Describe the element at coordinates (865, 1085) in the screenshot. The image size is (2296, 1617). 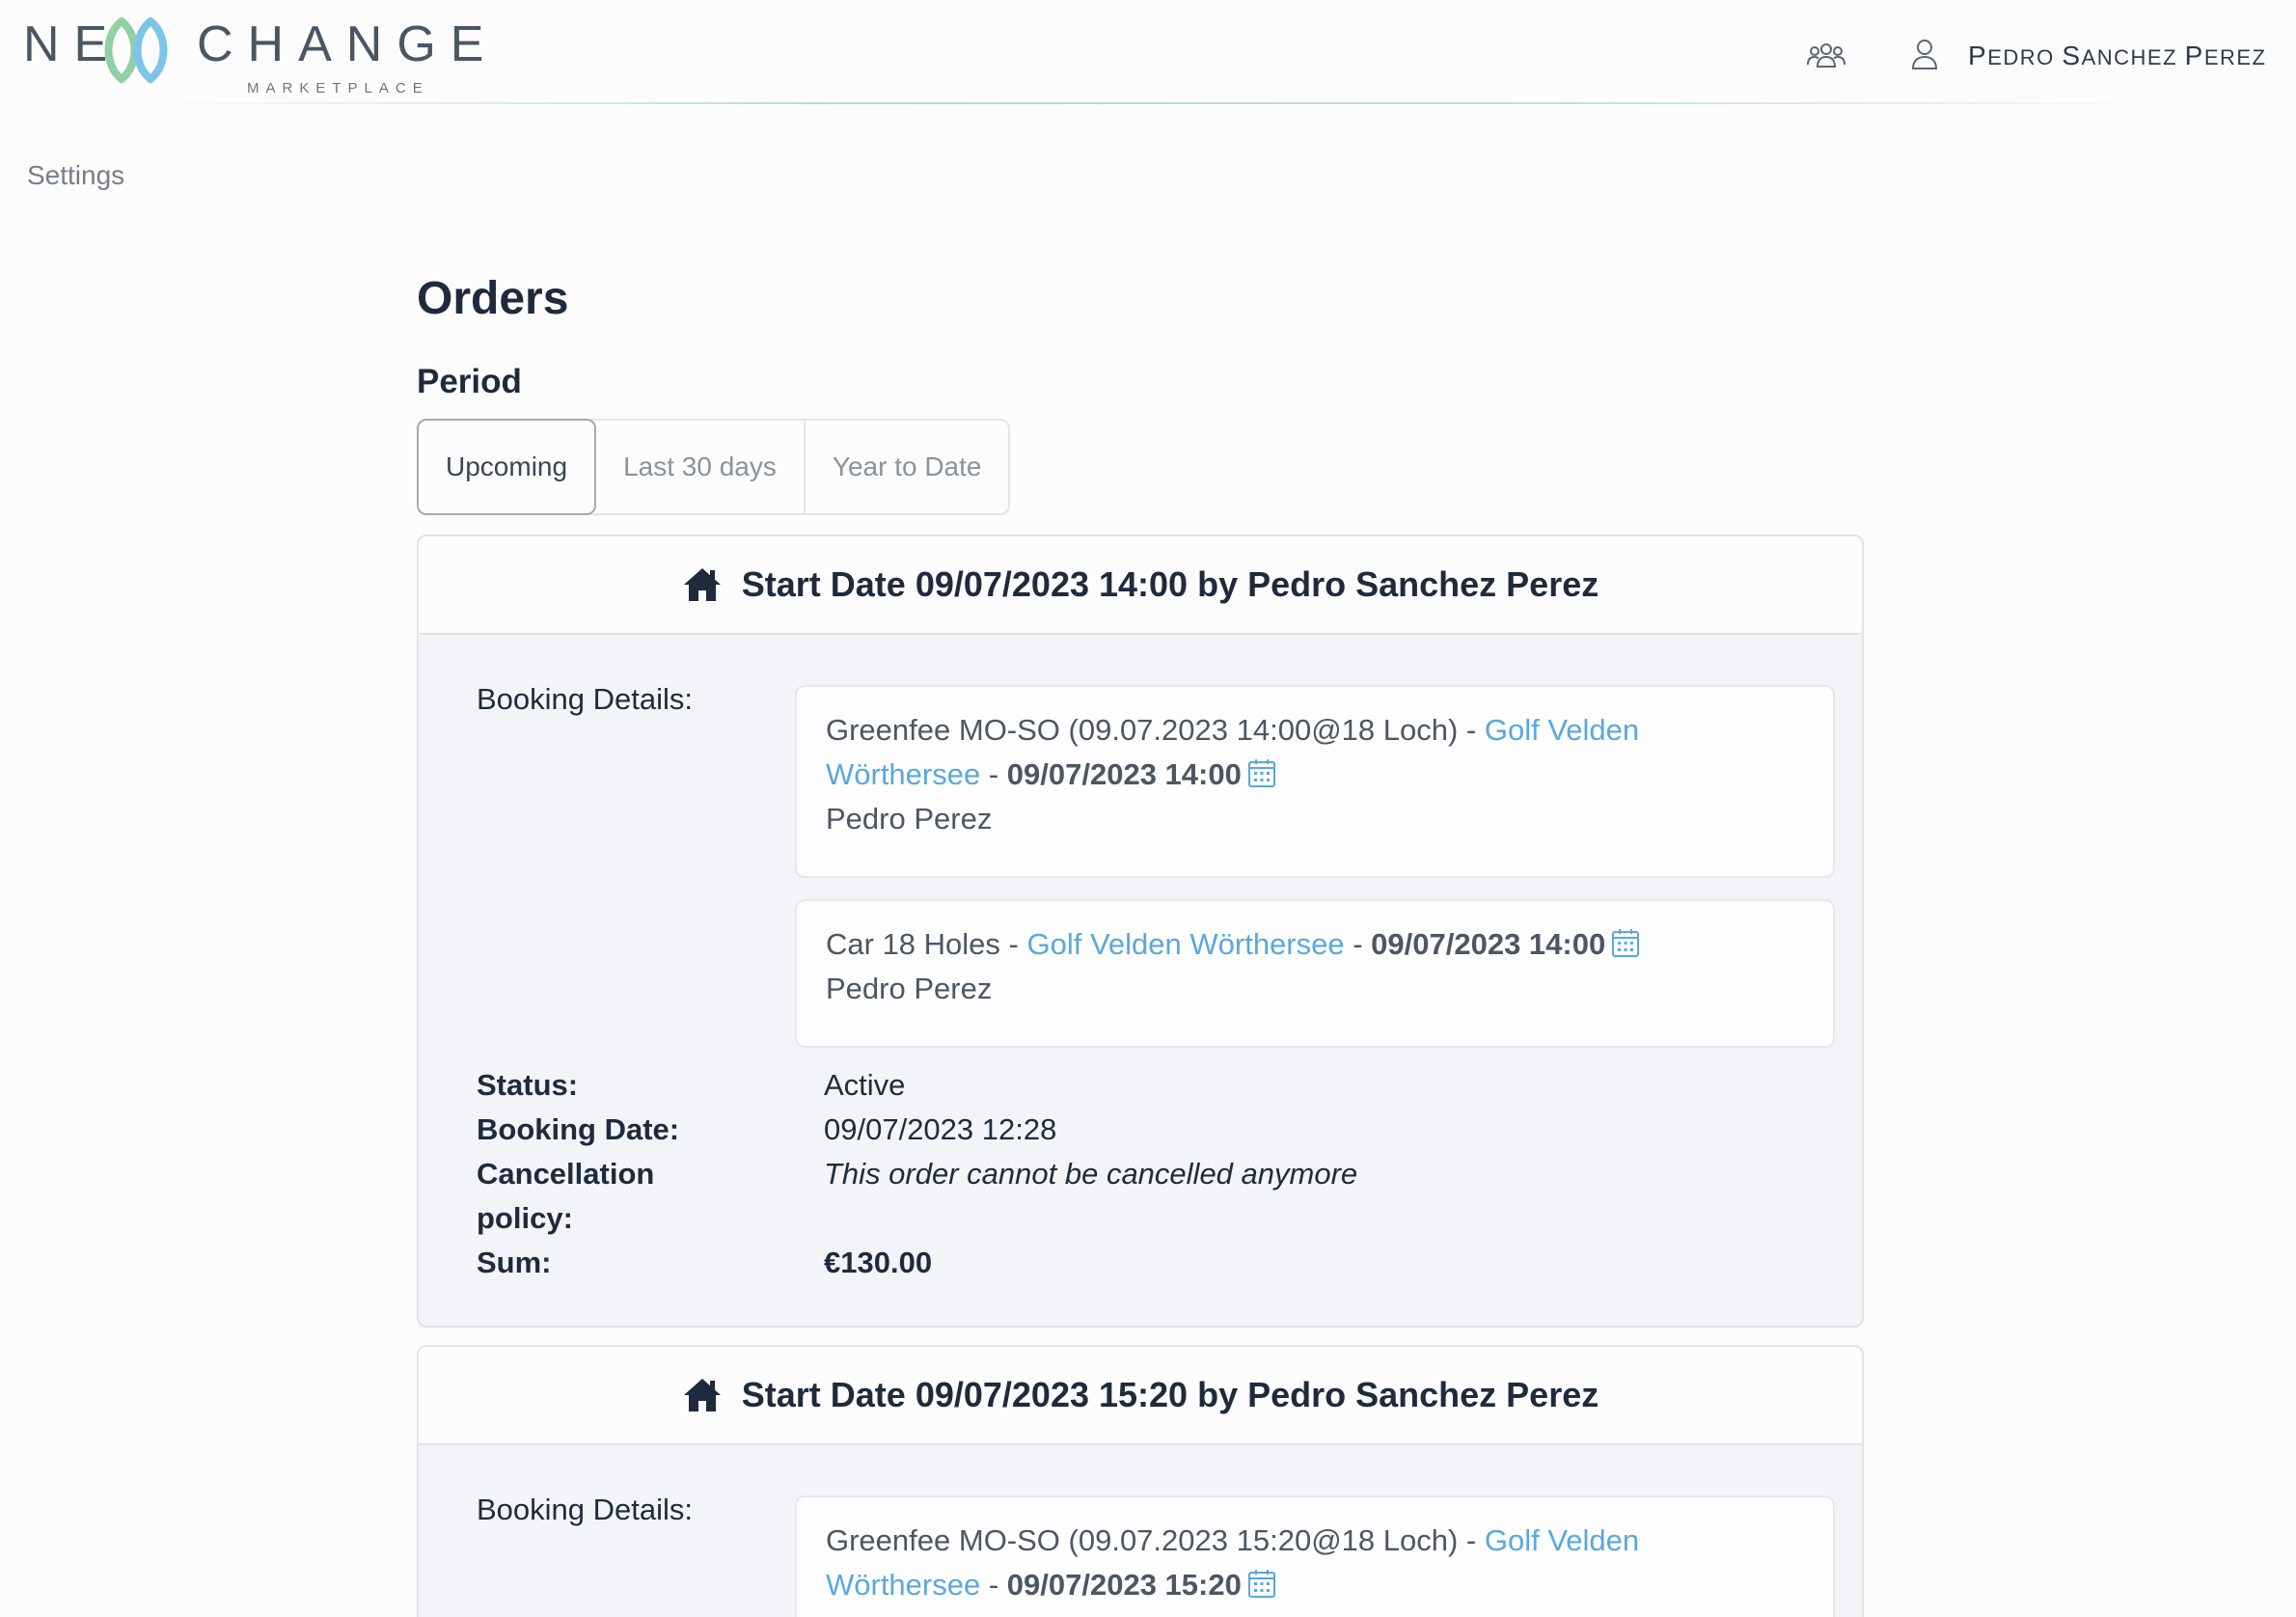
I see `status-value: Active` at that location.